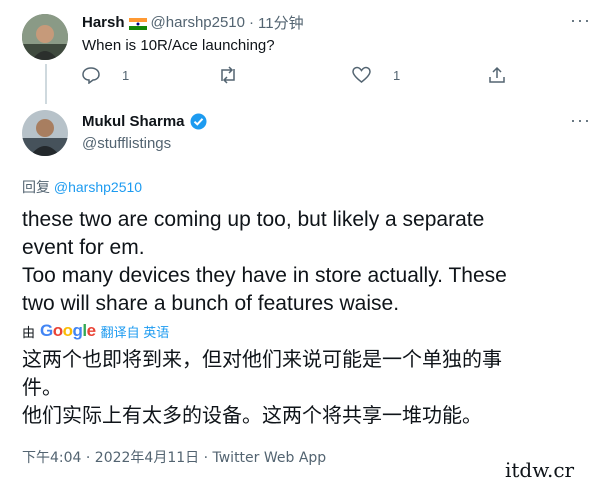 The image size is (604, 483). Describe the element at coordinates (174, 457) in the screenshot. I see `tweet-timestamp: 下午4:04 · 2022年4月11日 · Twitter Web App` at that location.